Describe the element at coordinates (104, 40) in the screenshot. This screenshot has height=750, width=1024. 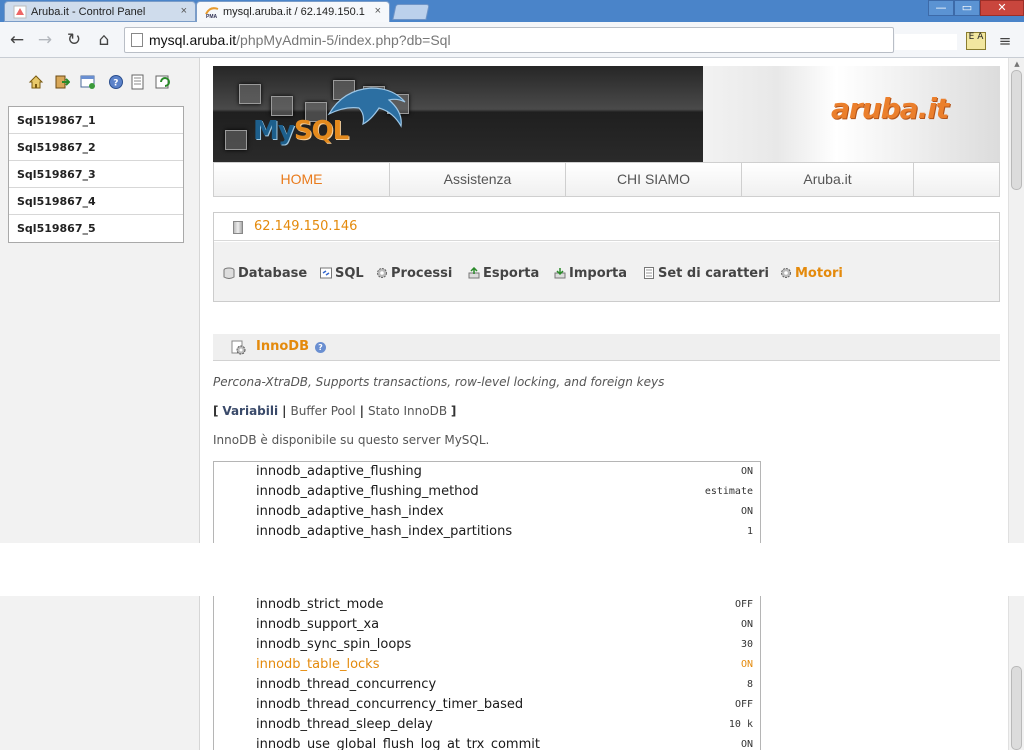
I see `home-icon: ⌂` at that location.